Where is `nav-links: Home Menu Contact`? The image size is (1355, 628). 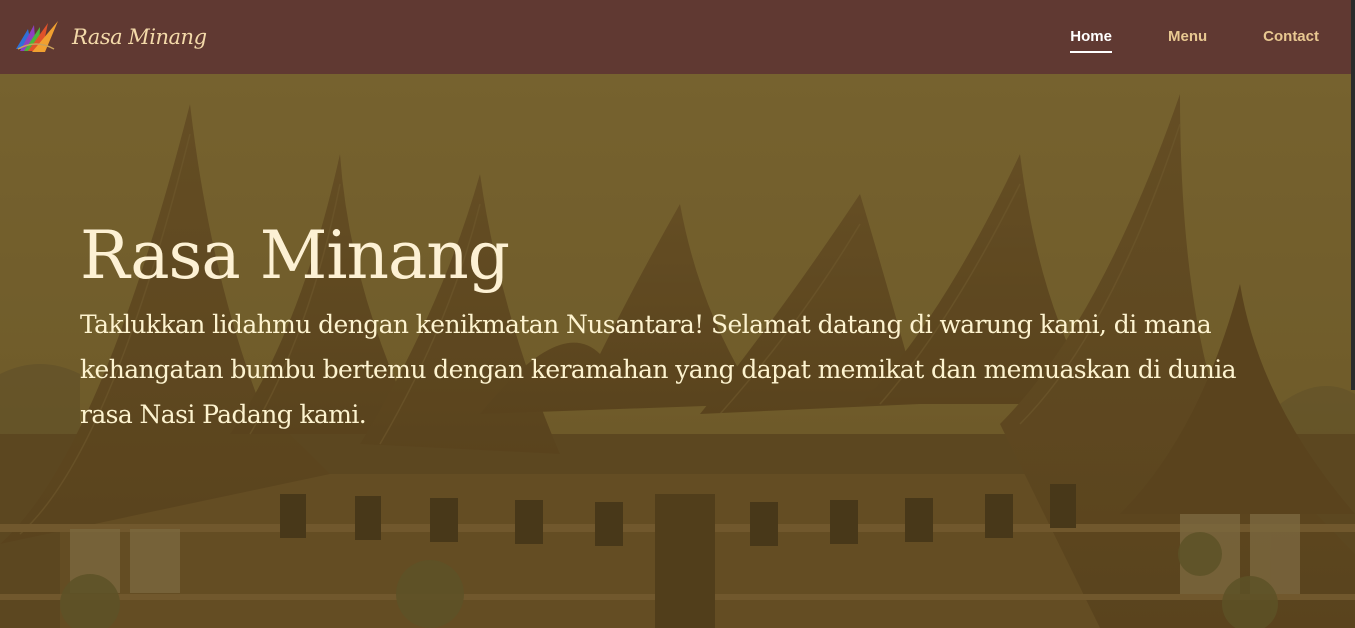 nav-links: Home Menu Contact is located at coordinates (1212, 37).